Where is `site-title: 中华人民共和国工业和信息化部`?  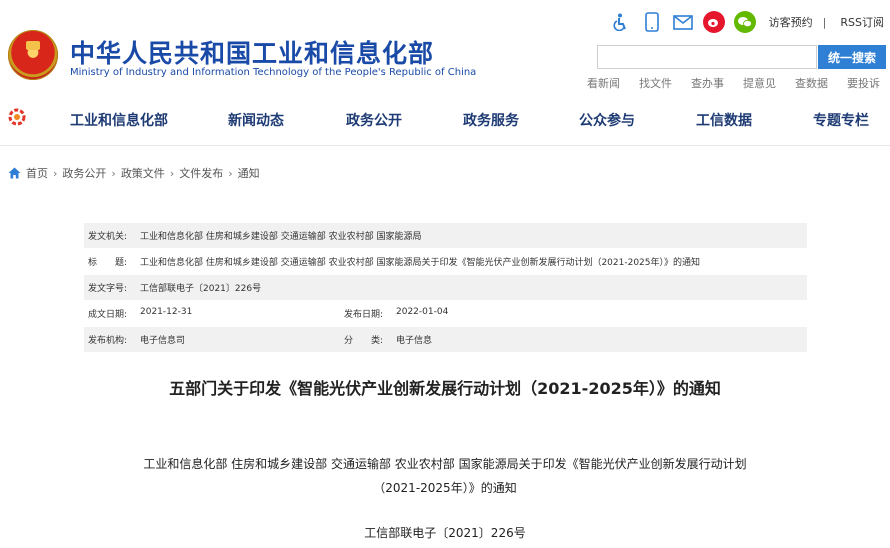
site-title: 中华人民共和国工业和信息化部 is located at coordinates (252, 52).